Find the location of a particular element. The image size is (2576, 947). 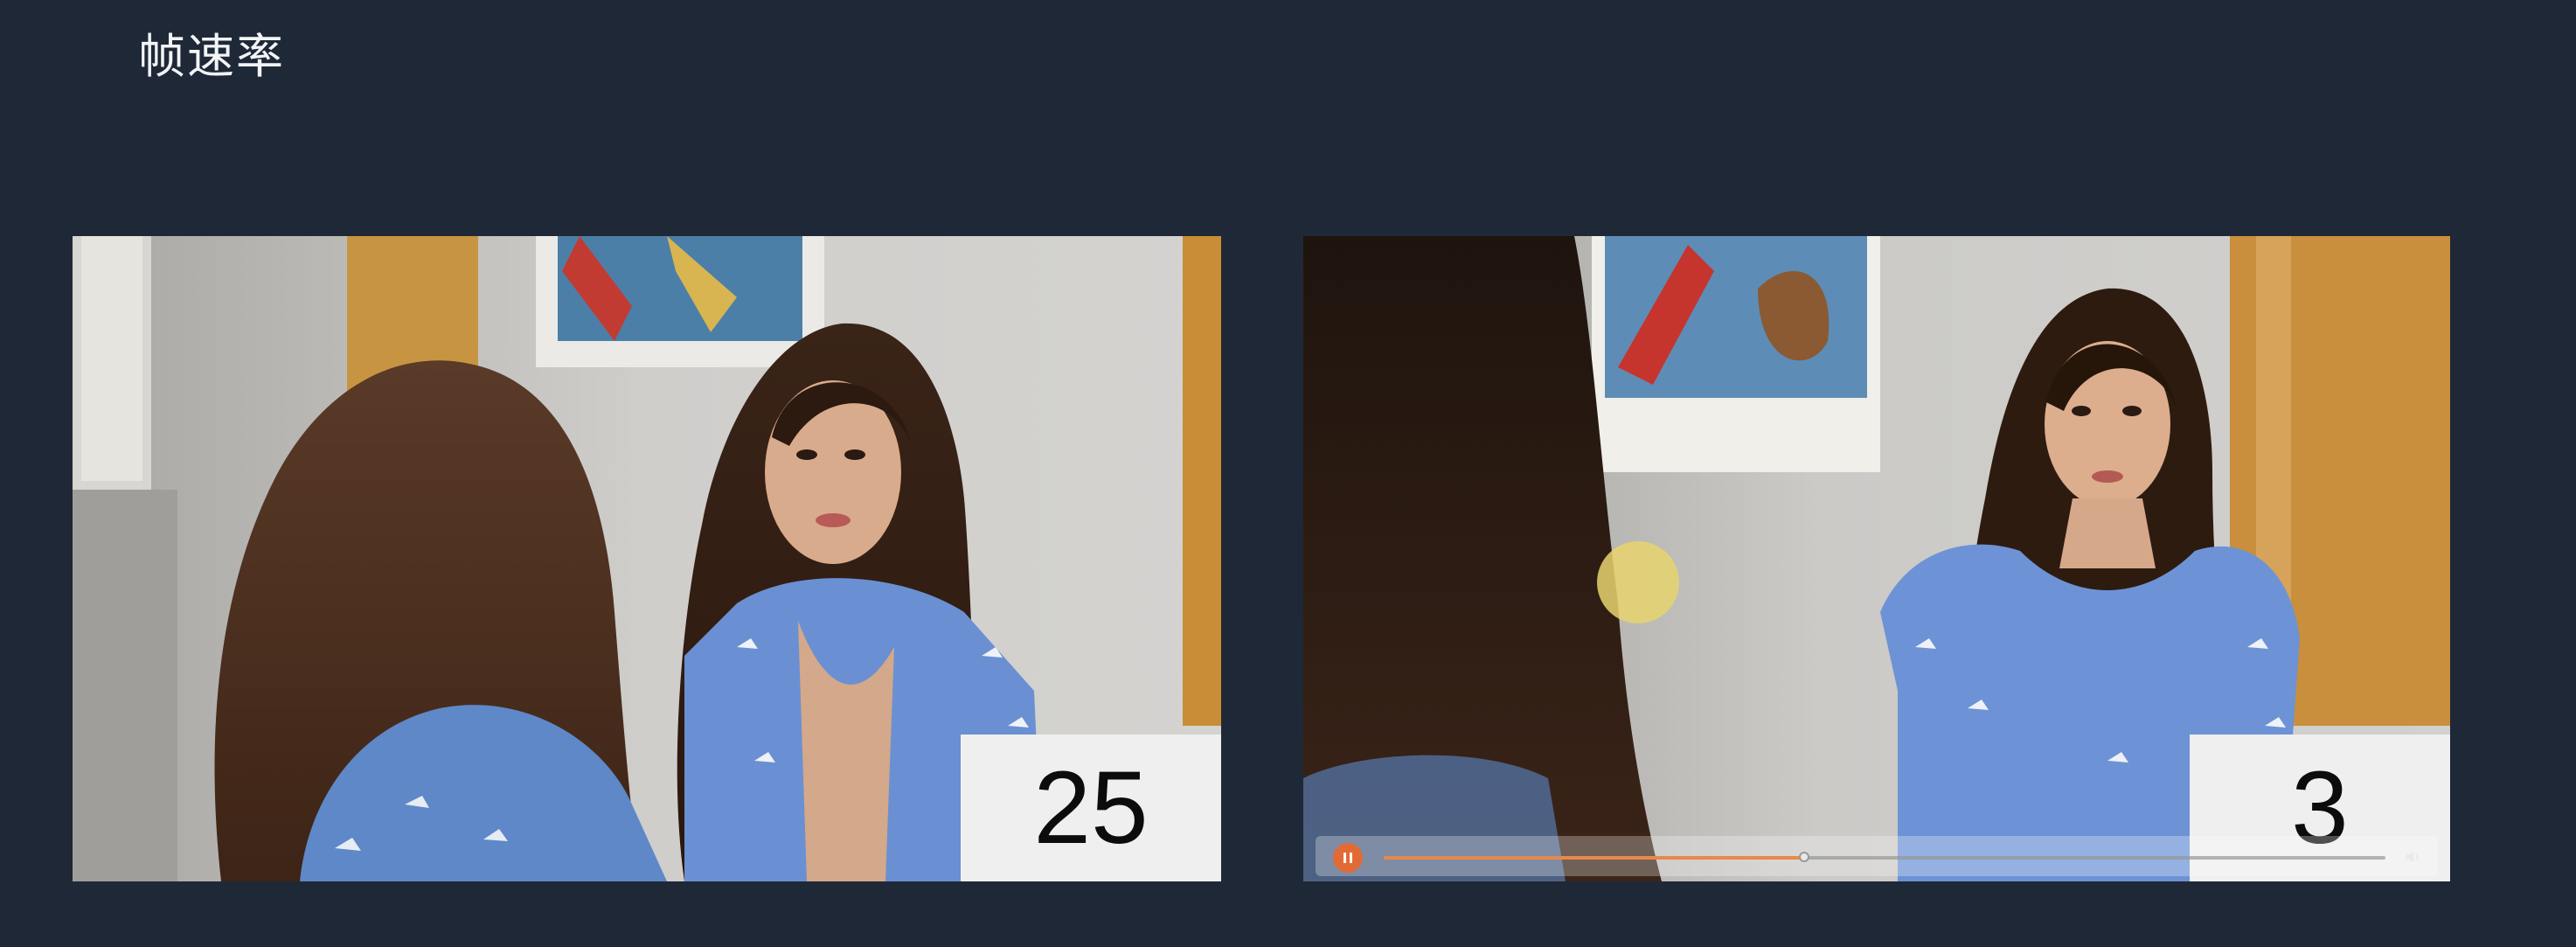

volume-icon is located at coordinates (2412, 857).